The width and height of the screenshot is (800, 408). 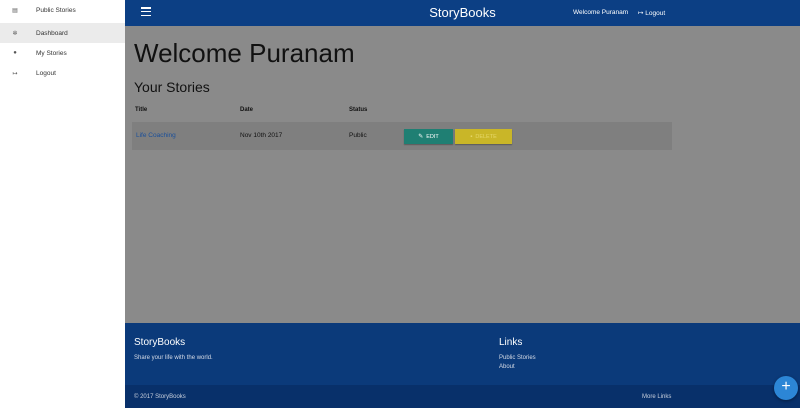 I want to click on delete-label: DELETE, so click(x=486, y=136).